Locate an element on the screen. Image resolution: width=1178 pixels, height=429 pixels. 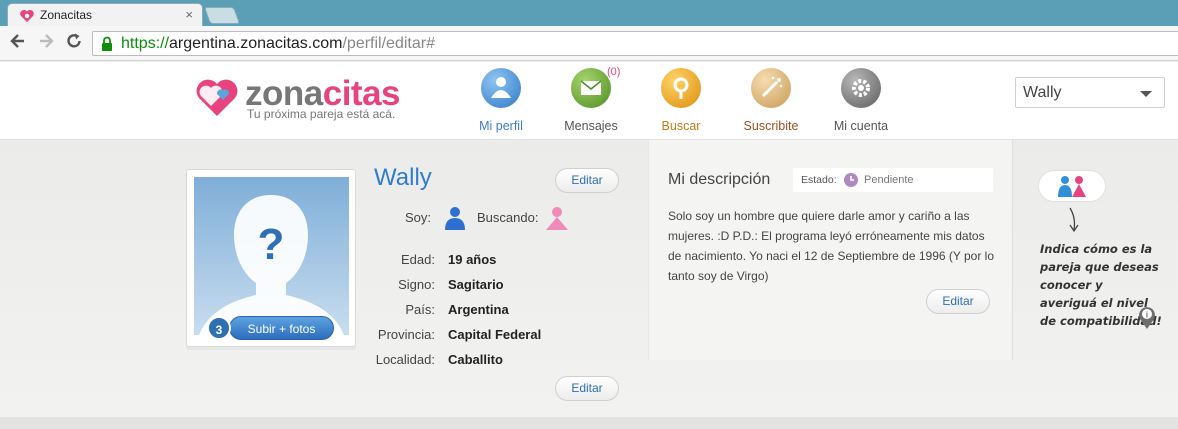
nav-suscribite: Suscribite is located at coordinates (771, 100).